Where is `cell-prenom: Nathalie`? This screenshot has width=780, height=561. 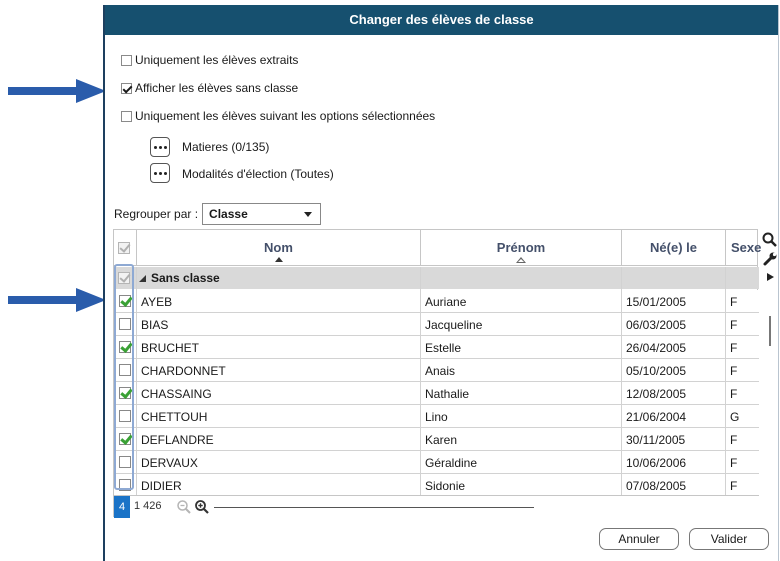 cell-prenom: Nathalie is located at coordinates (447, 394).